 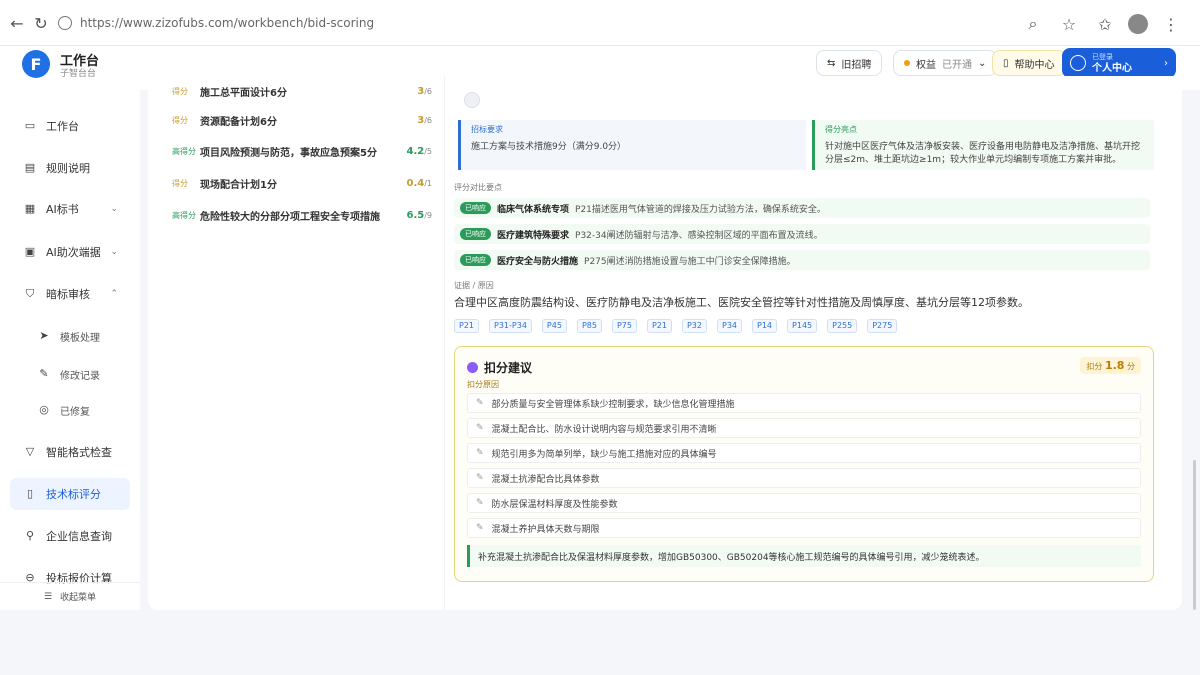 I want to click on screen-icon: ▣, so click(x=30, y=251).